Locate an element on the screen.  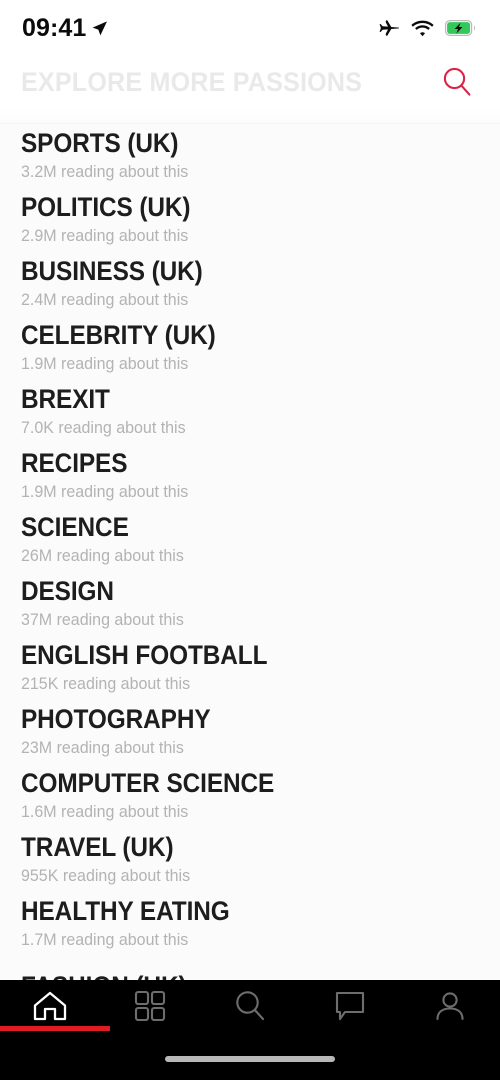
status-time-group: 09:41 is located at coordinates (65, 28).